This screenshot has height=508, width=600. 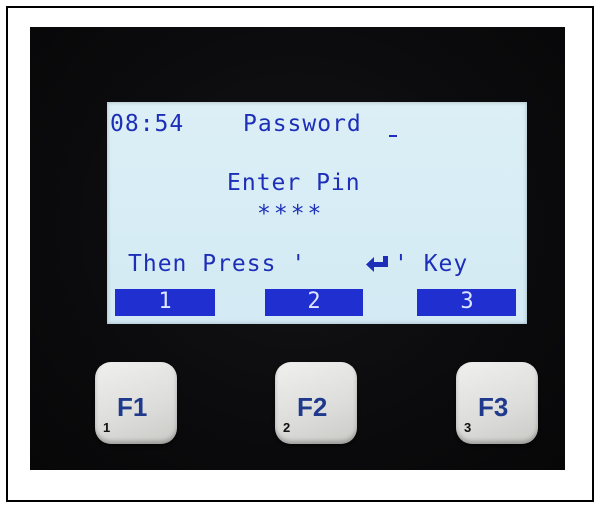 I want to click on softkey-label-2: 2, so click(x=314, y=301).